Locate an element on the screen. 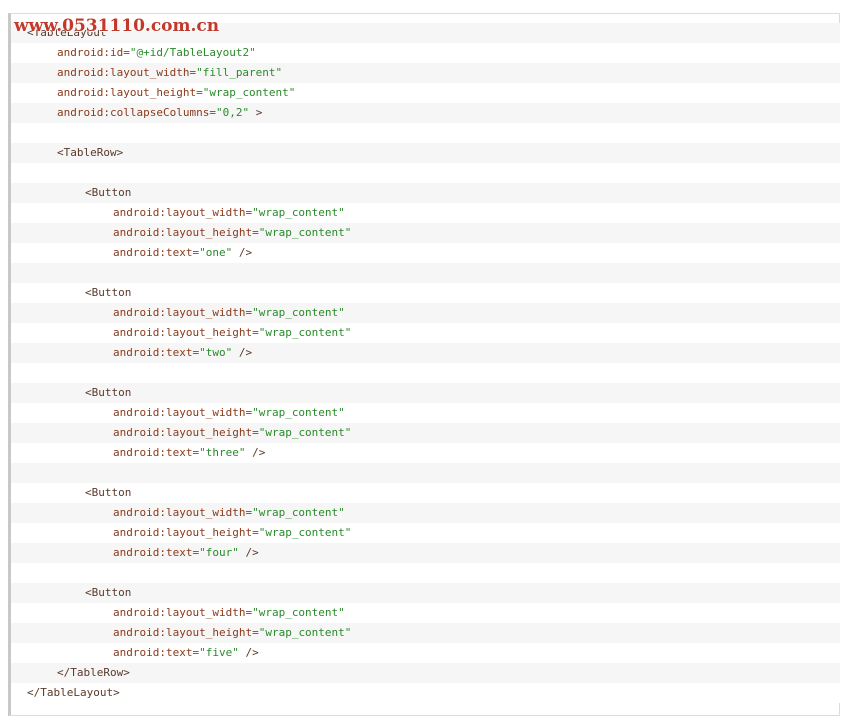 The width and height of the screenshot is (846, 726). code-line: android:text="four" /> is located at coordinates (425, 553).